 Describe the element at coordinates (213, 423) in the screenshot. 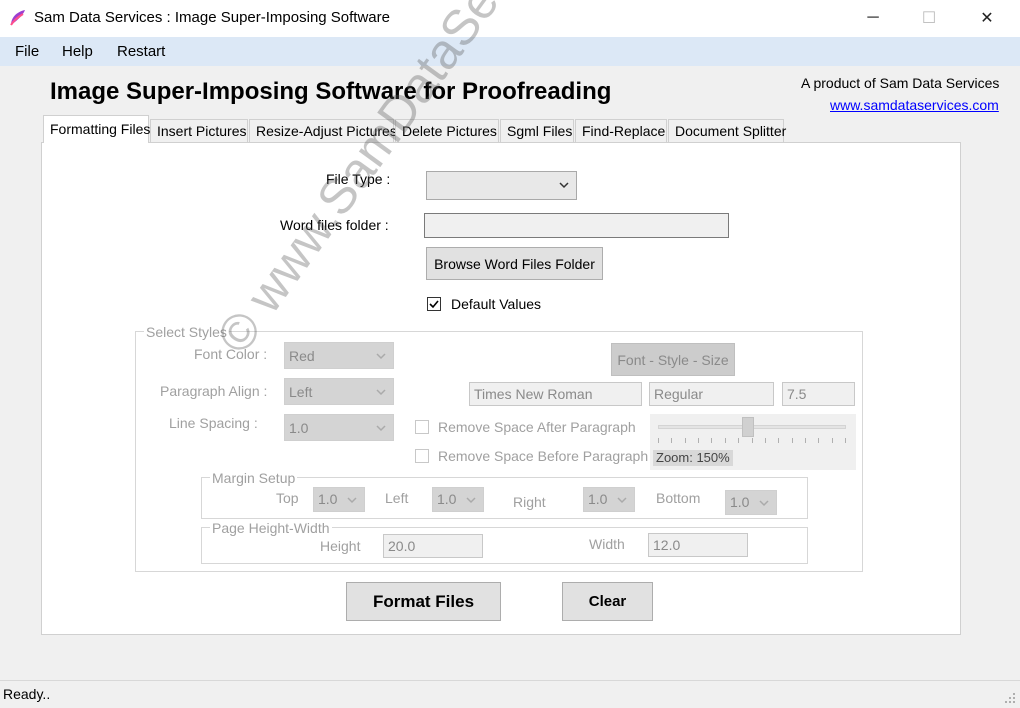

I see `line-spacing-label: Line Spacing :` at that location.